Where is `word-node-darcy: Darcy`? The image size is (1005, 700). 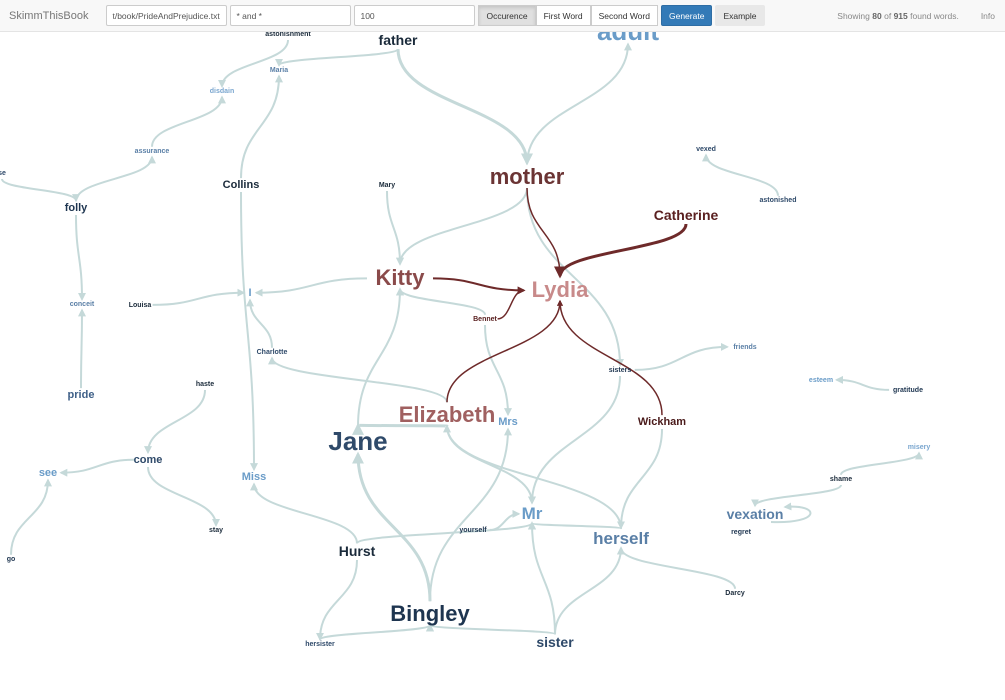 word-node-darcy: Darcy is located at coordinates (735, 593).